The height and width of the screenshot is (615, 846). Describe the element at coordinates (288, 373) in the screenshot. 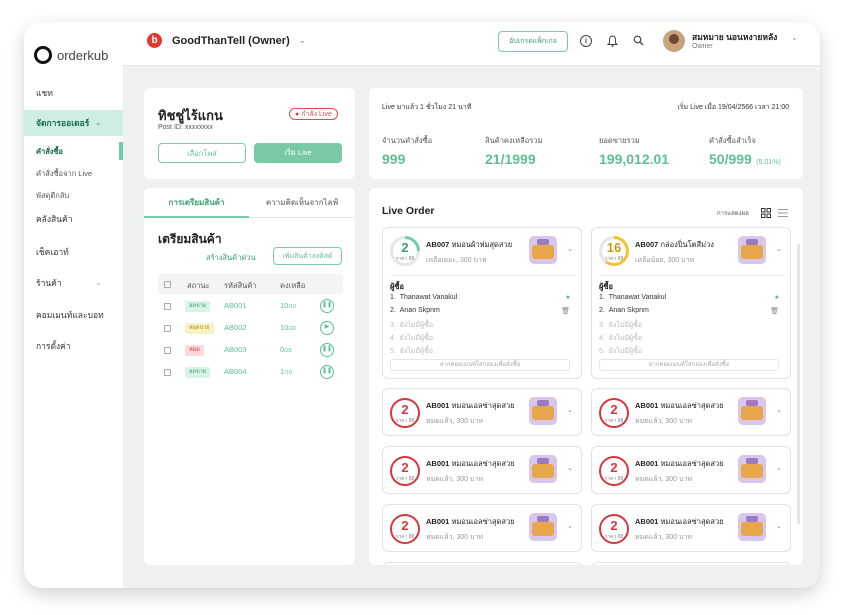

I see `remaining-total: /10` at that location.